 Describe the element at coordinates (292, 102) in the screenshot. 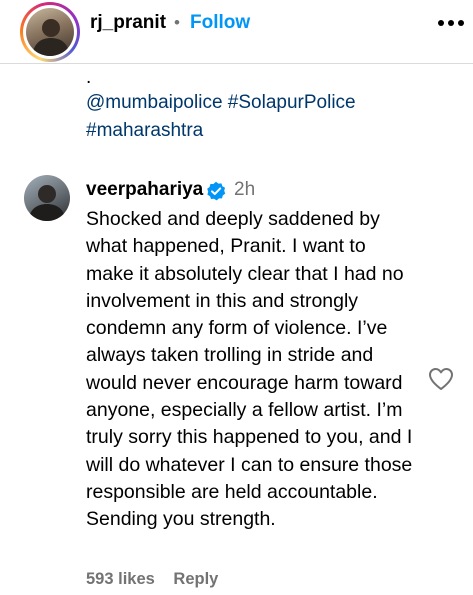

I see `hashtag-link: #SolapurPolice` at that location.